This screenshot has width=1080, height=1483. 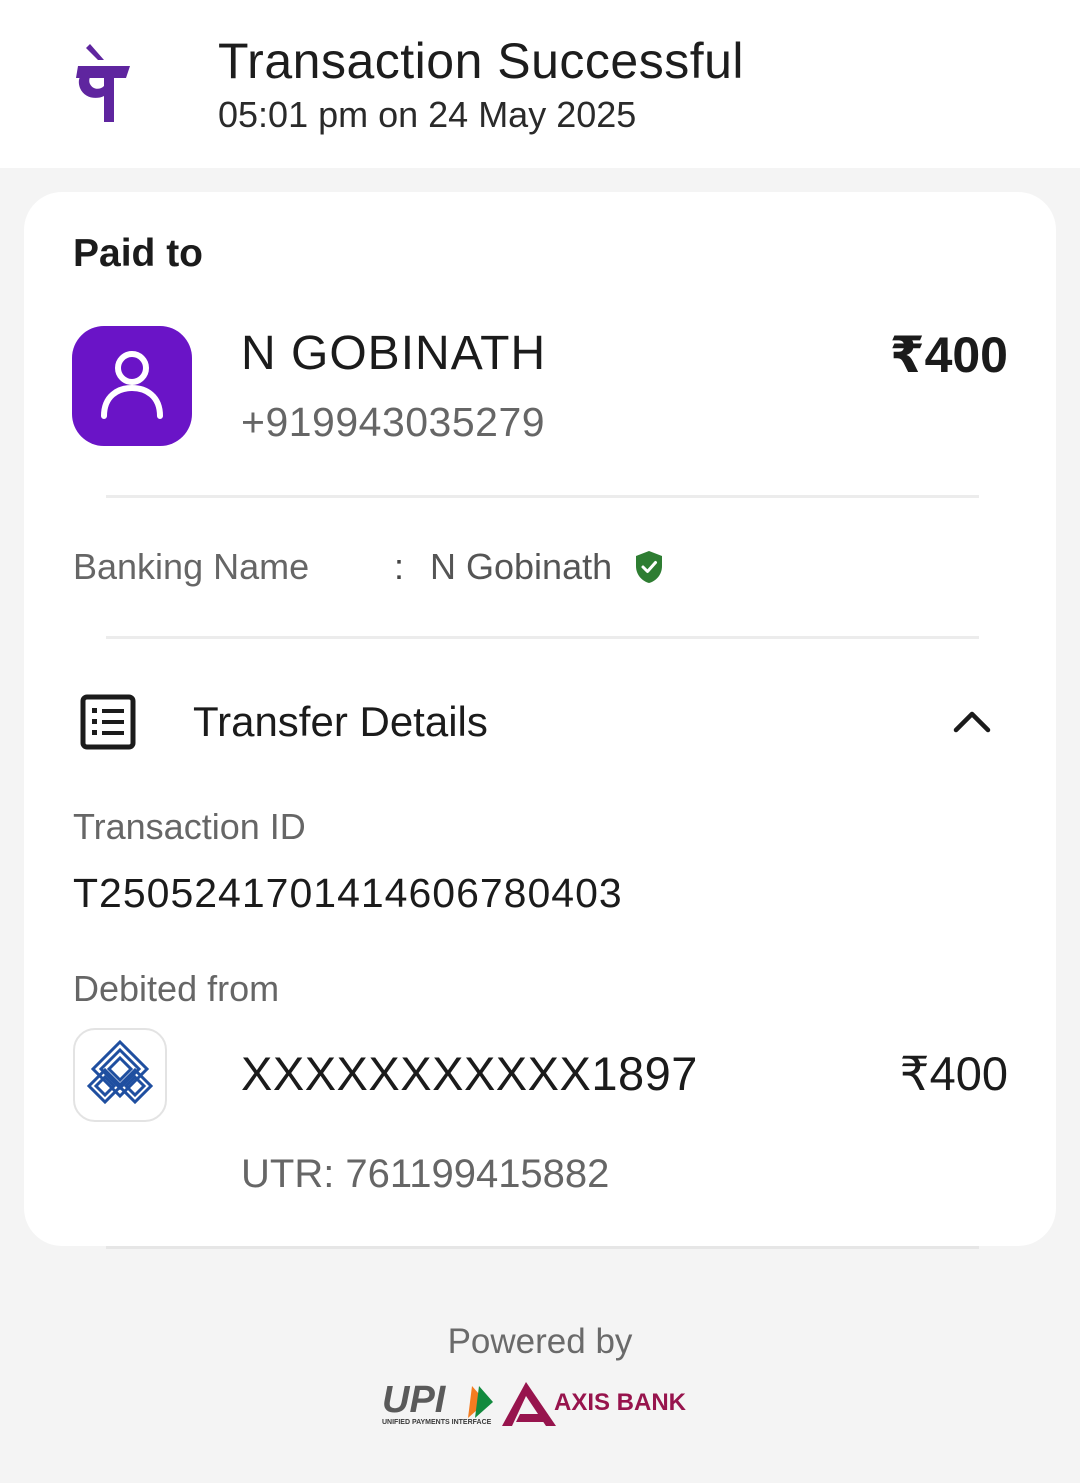 What do you see at coordinates (340, 722) in the screenshot?
I see `transfer-details-title: Transfer Details` at bounding box center [340, 722].